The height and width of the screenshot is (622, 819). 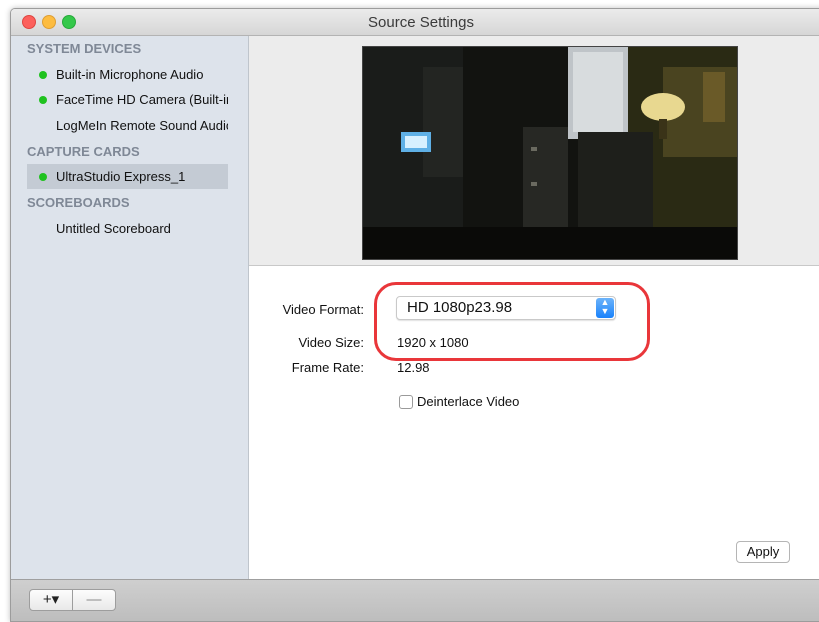 I want to click on window-title: Source Settings, so click(x=421, y=22).